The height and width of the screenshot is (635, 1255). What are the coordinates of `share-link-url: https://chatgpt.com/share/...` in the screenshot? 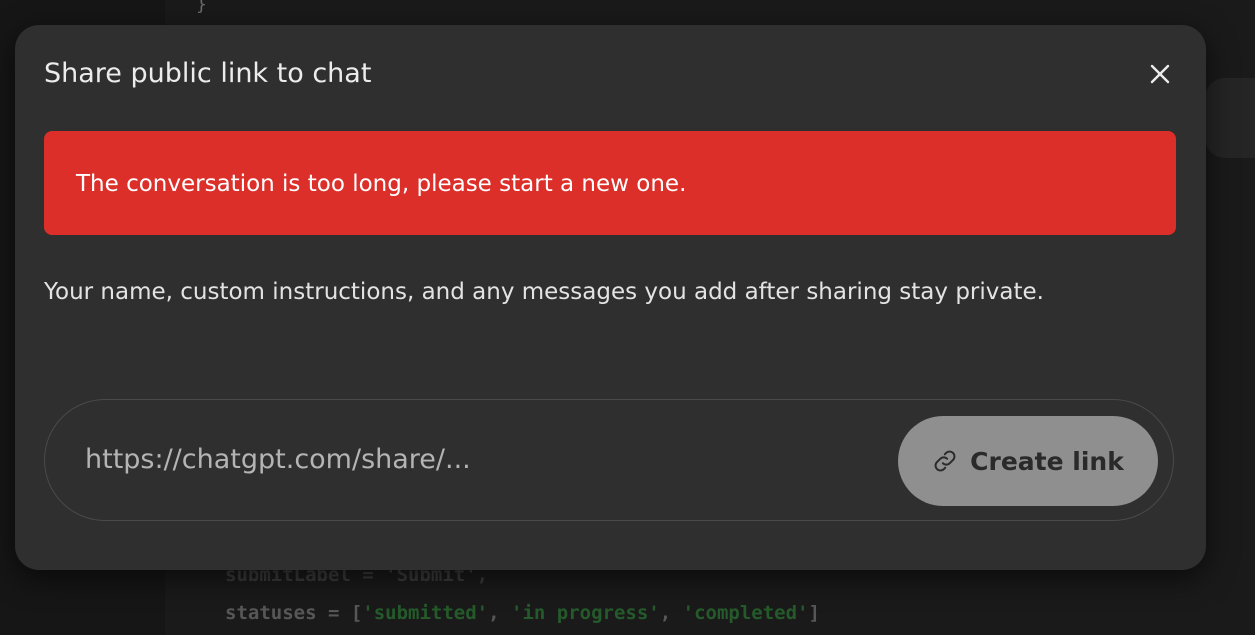 It's located at (278, 459).